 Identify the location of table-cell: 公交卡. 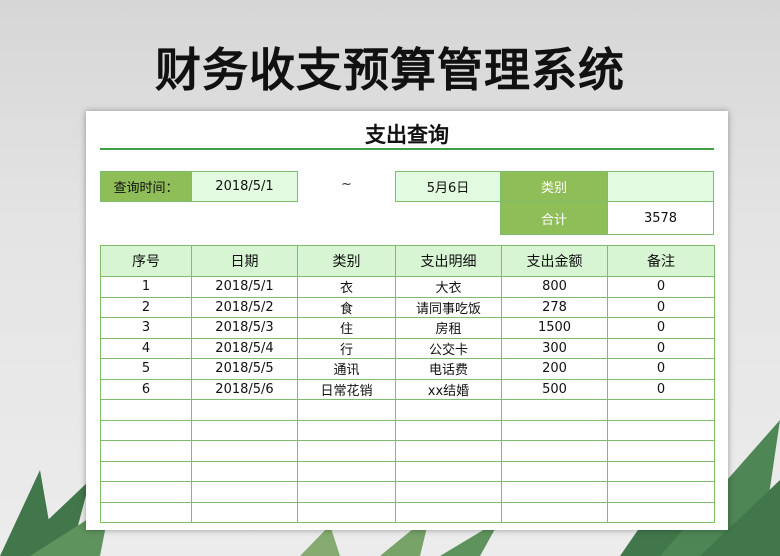
(448, 348).